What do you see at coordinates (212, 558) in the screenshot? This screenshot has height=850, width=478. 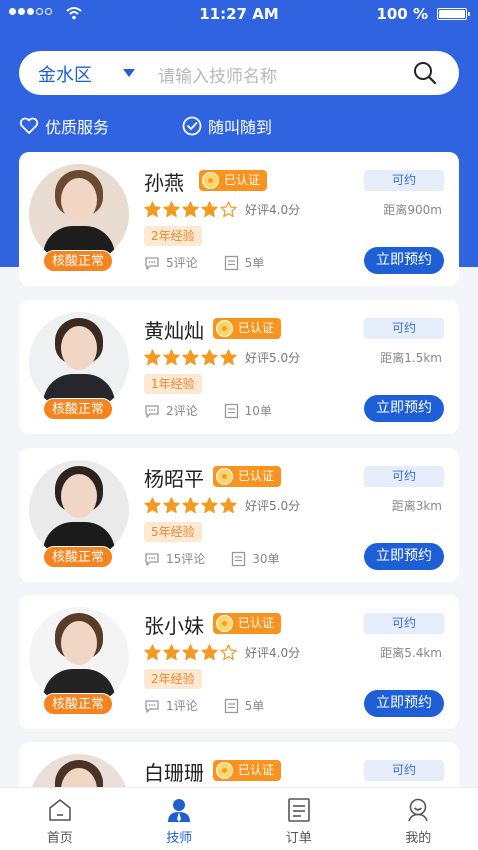 I see `card-meta: 15评论 30单` at bounding box center [212, 558].